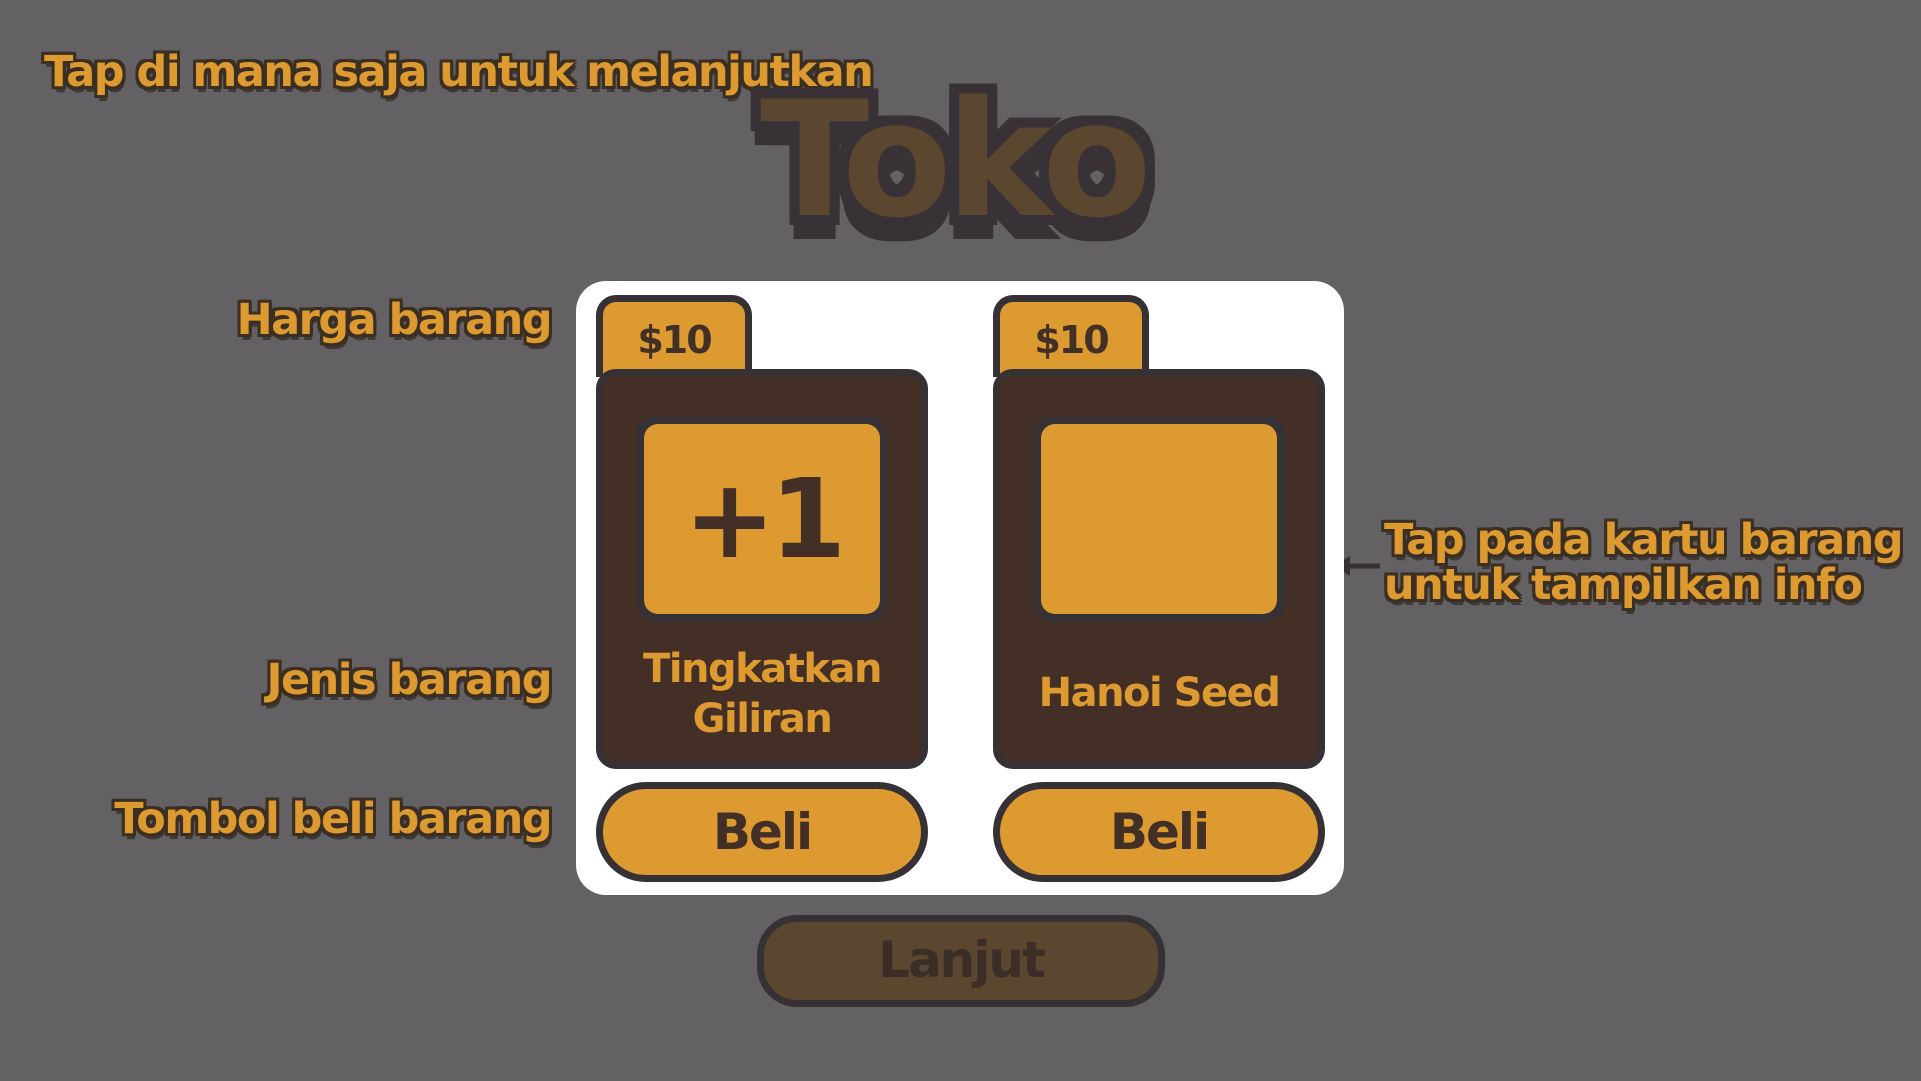  I want to click on item-card-hanoi-seed: Hanoi Seed, so click(1159, 569).